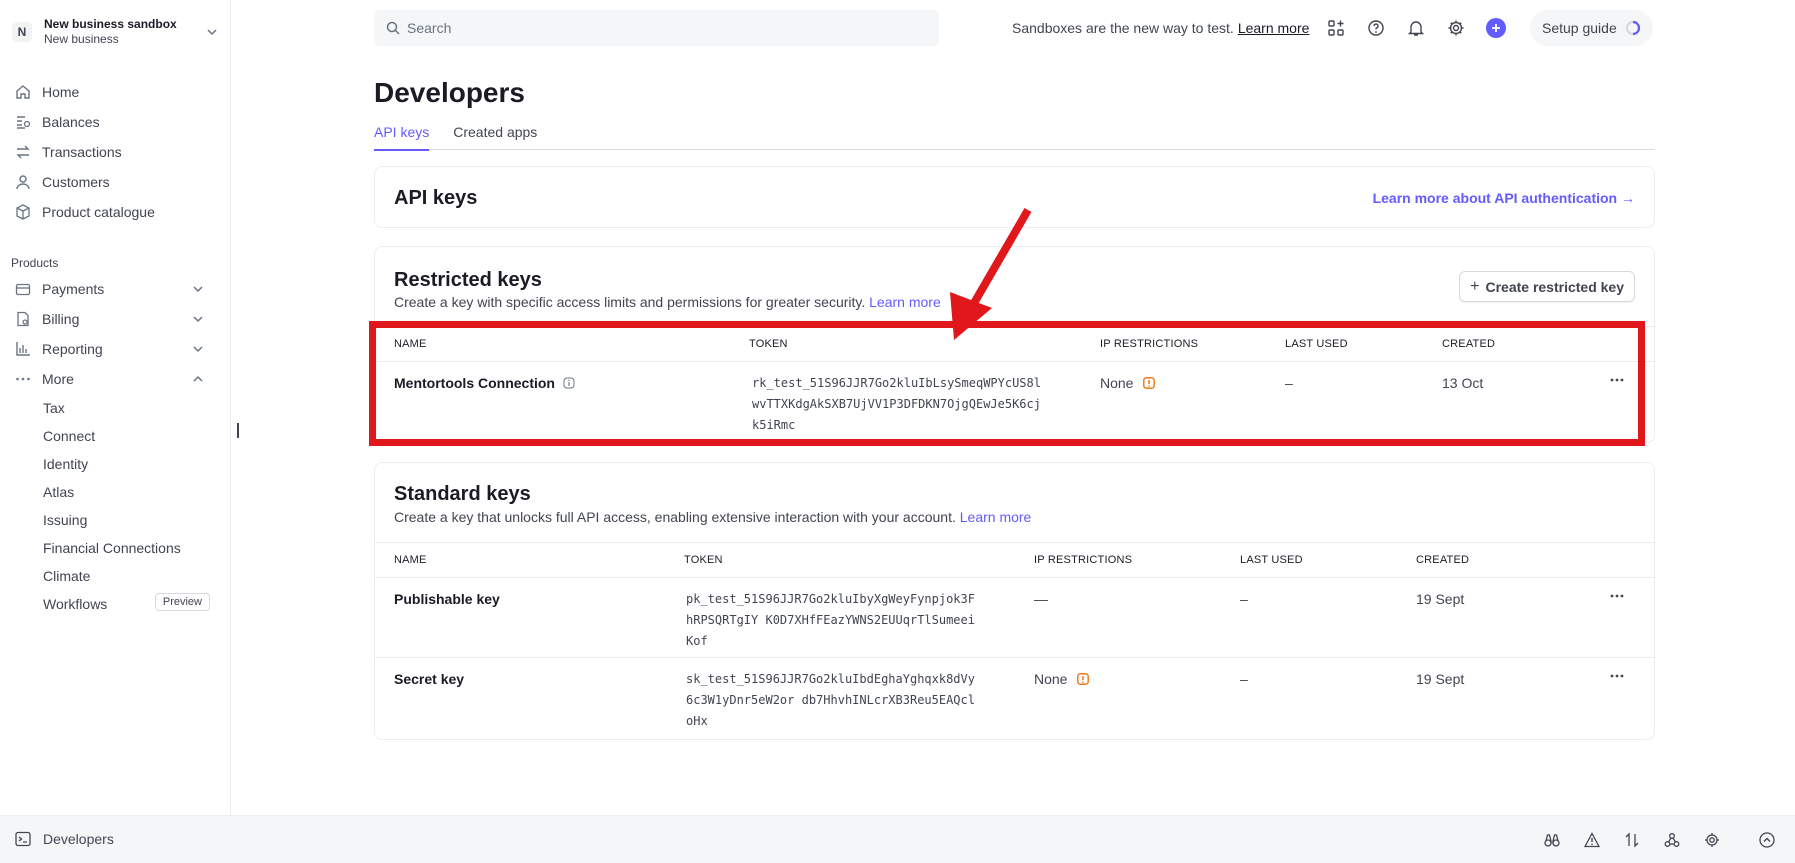  I want to click on apps-icon, so click(1336, 28).